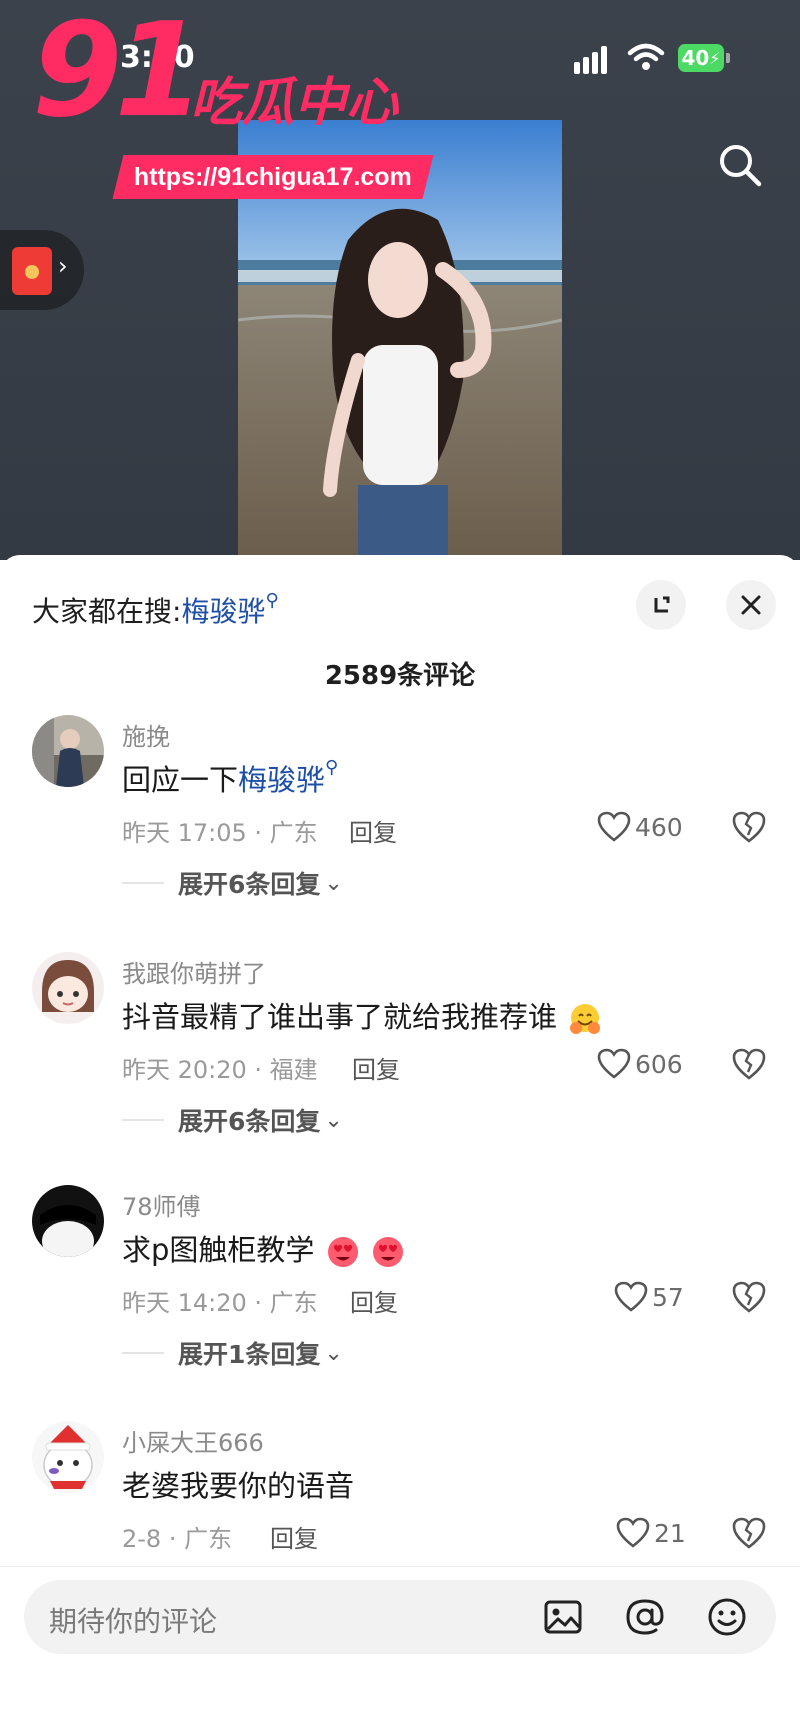  What do you see at coordinates (695, 58) in the screenshot?
I see `battery-level: 40` at bounding box center [695, 58].